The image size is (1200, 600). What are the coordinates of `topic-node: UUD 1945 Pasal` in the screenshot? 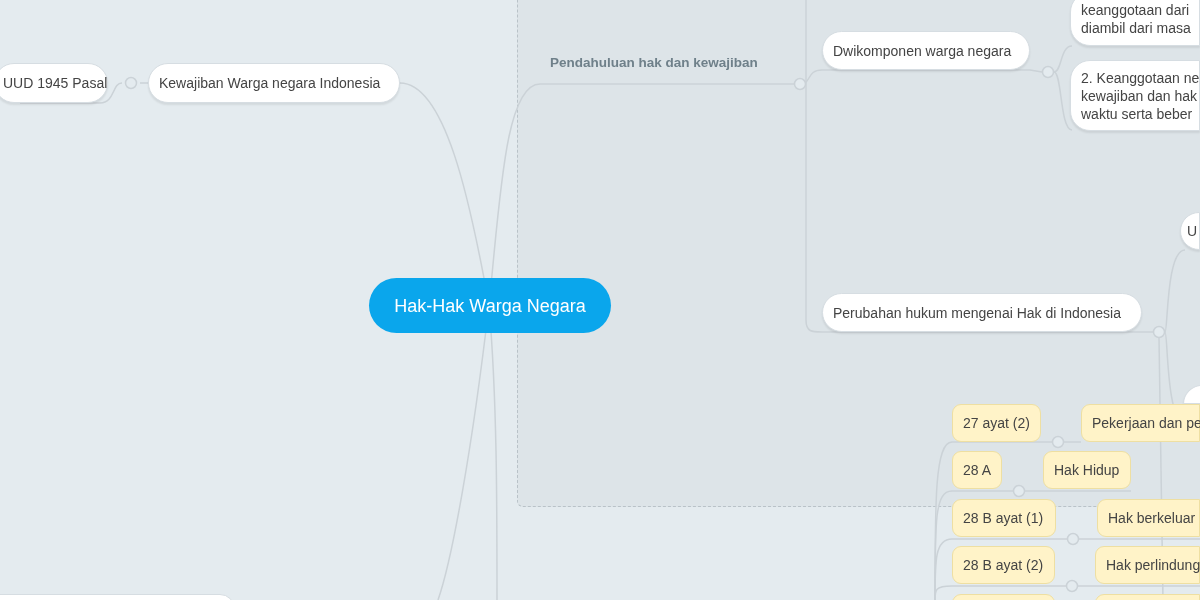 It's located at (54, 83).